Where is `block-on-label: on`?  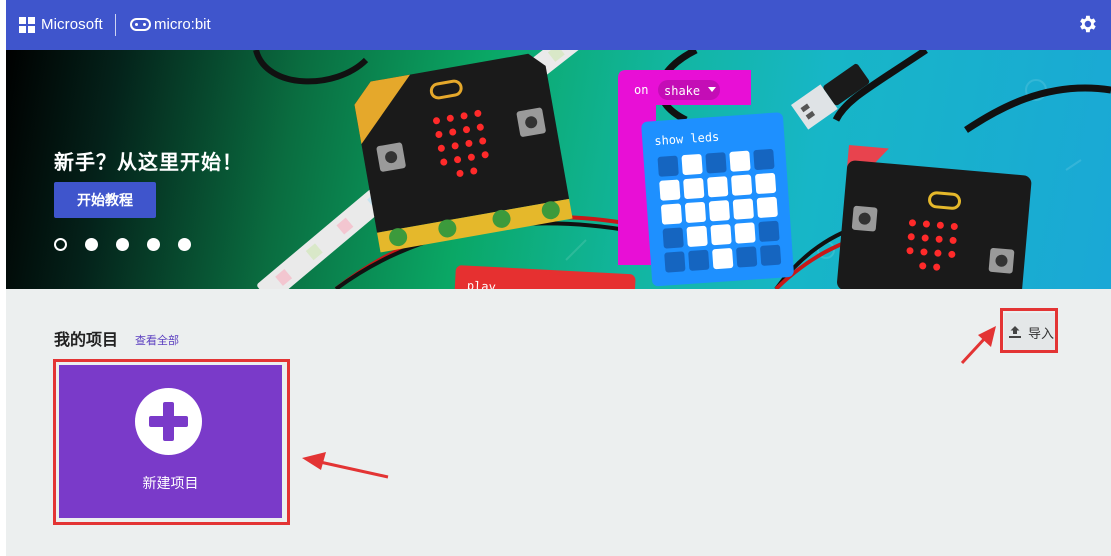
block-on-label: on is located at coordinates (641, 90).